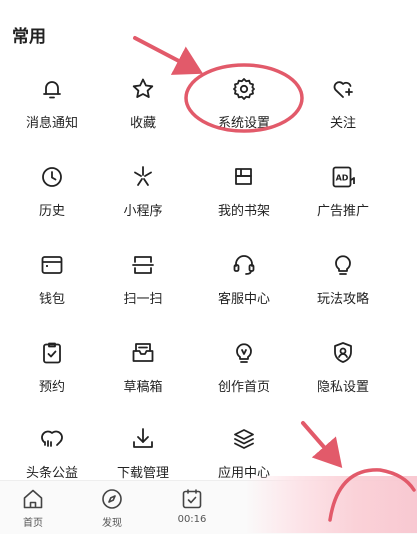  What do you see at coordinates (142, 473) in the screenshot?
I see `download-manager-label: 下载管理` at bounding box center [142, 473].